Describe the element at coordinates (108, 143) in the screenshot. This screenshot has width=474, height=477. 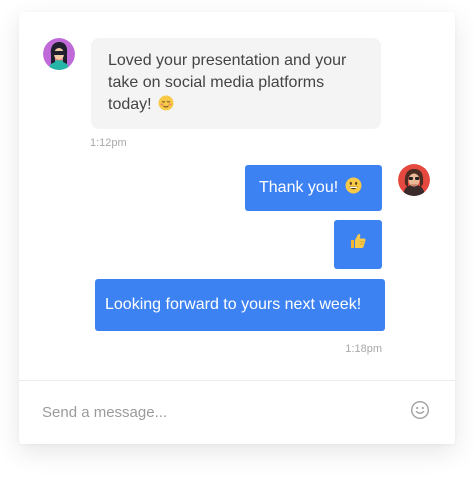
I see `incoming-timestamp: 1:12pm` at that location.